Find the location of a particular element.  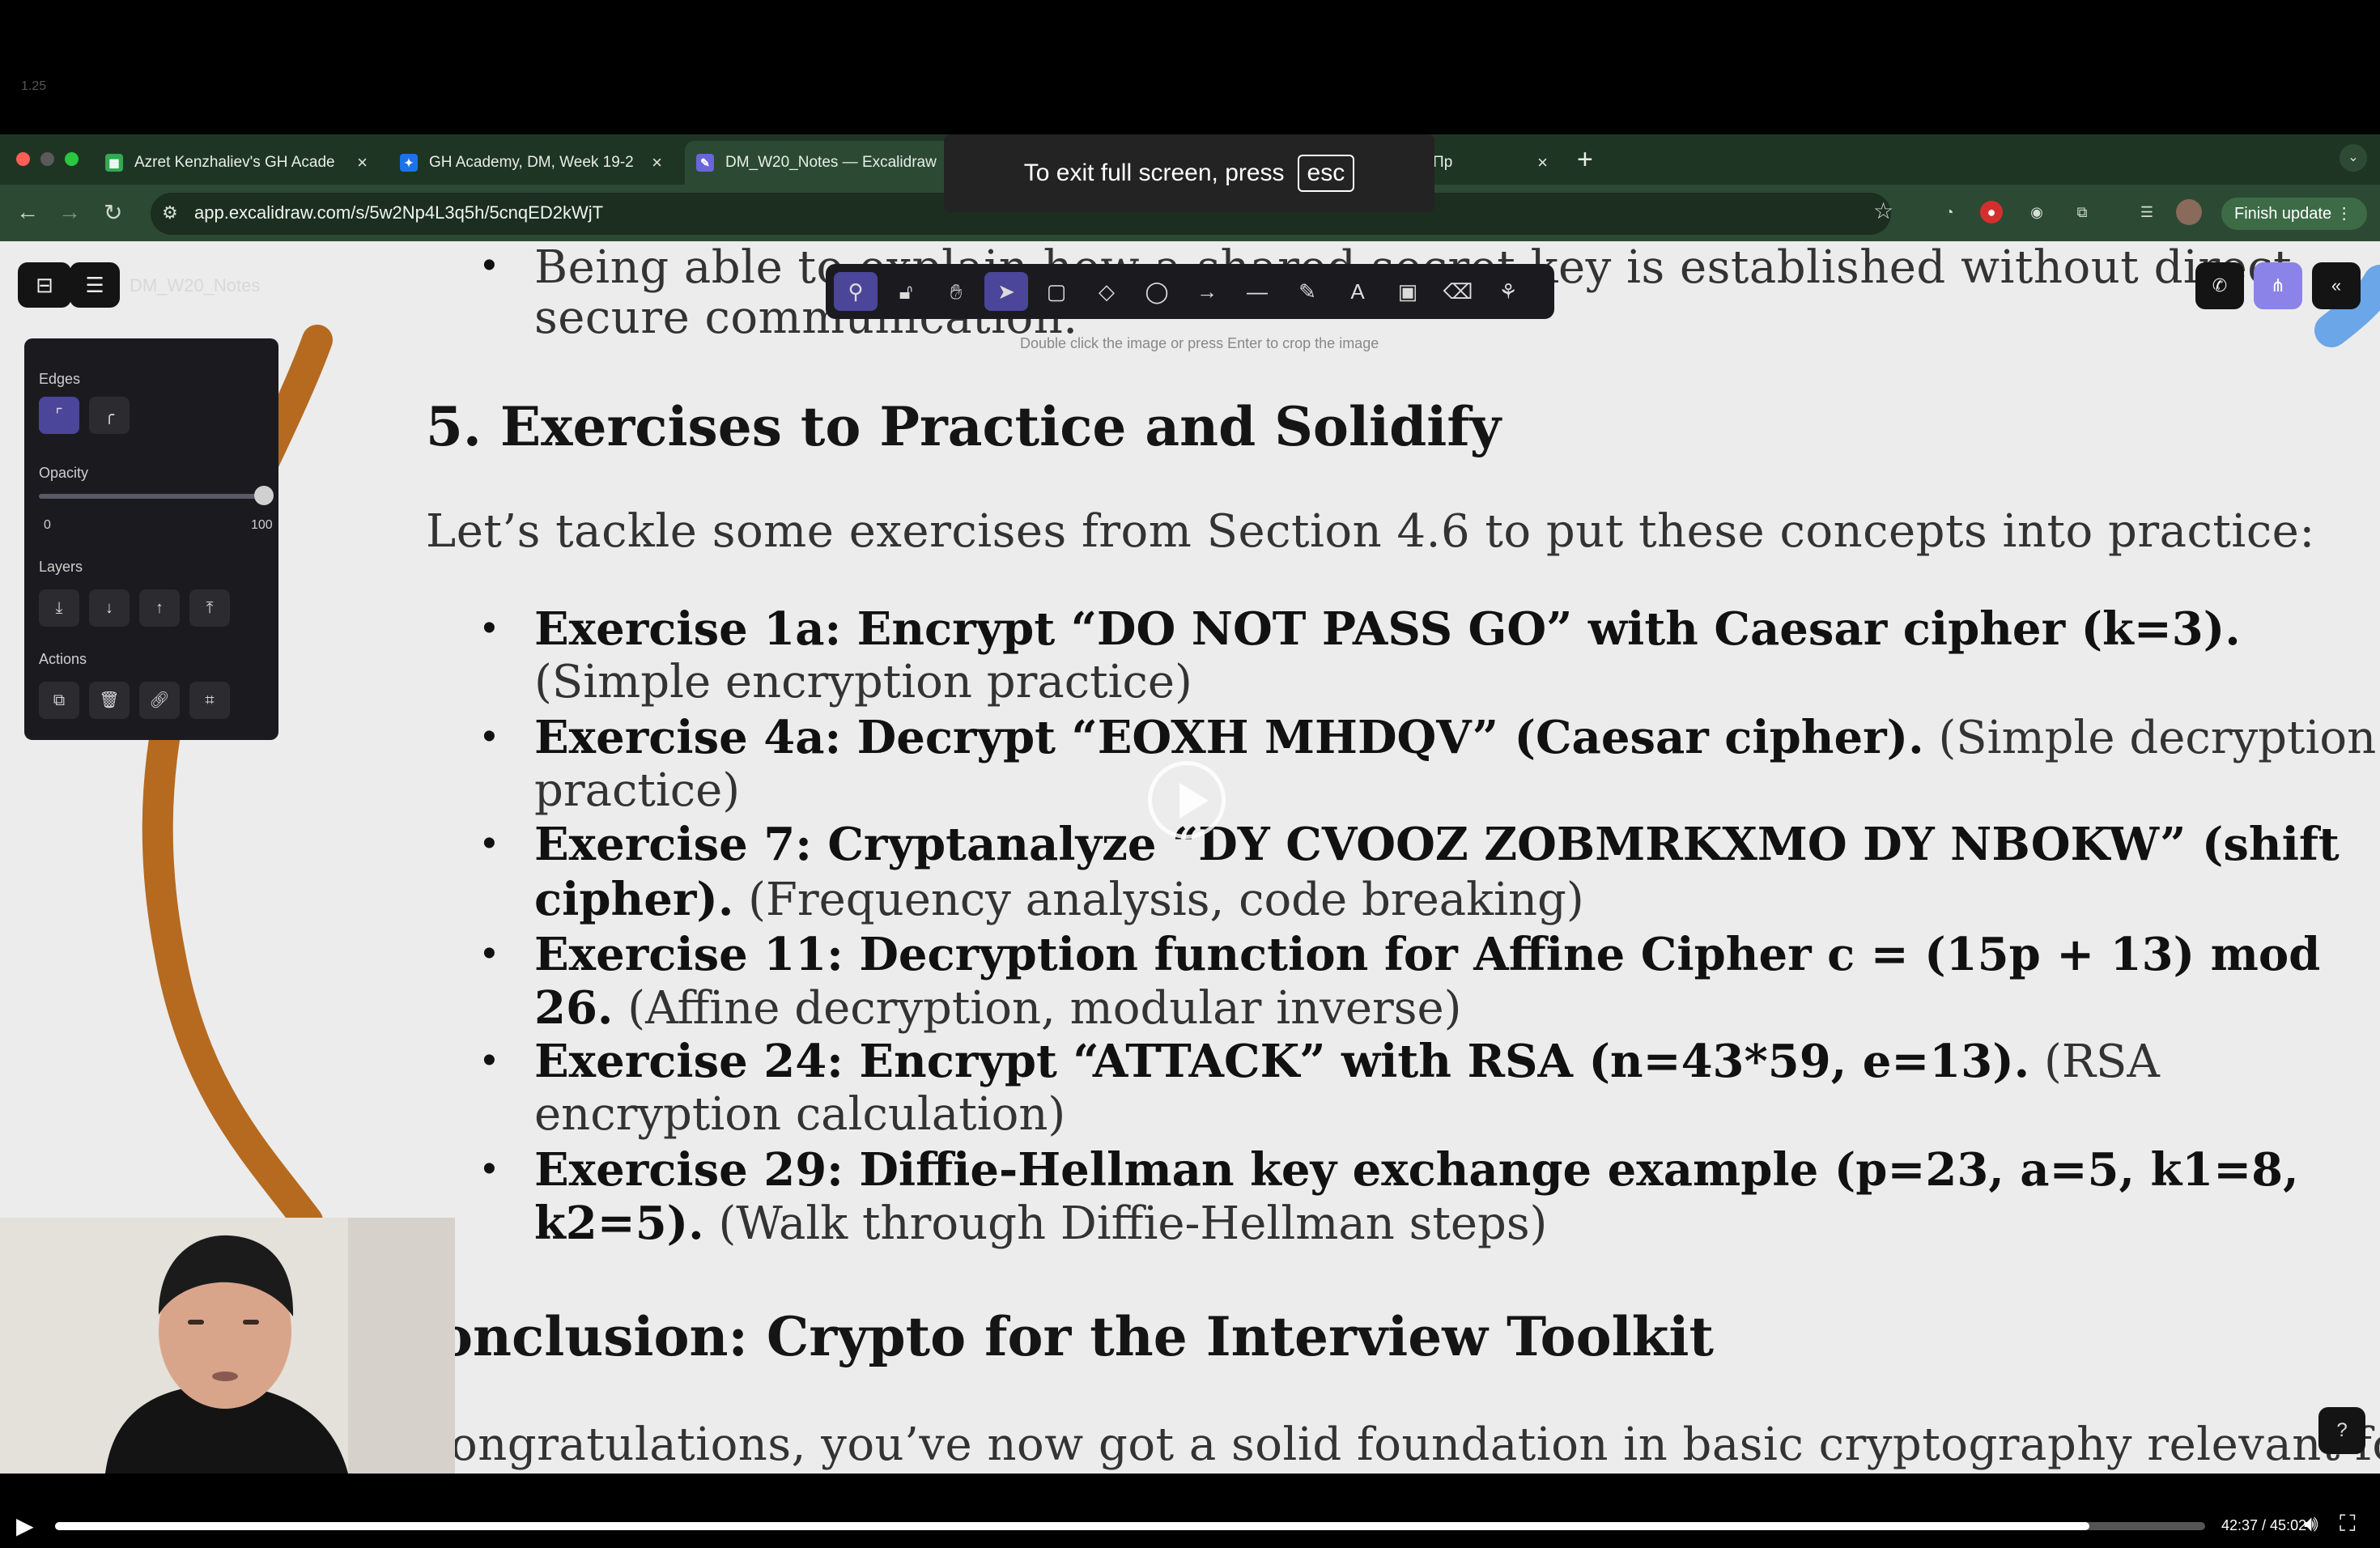

excalidraw-toolbar: ⚲ 🔓︎ ✋︎ ➤ ▢ ◇ ◯ → — ✎ A ▣ ⌫ ⚘ is located at coordinates (1190, 291).